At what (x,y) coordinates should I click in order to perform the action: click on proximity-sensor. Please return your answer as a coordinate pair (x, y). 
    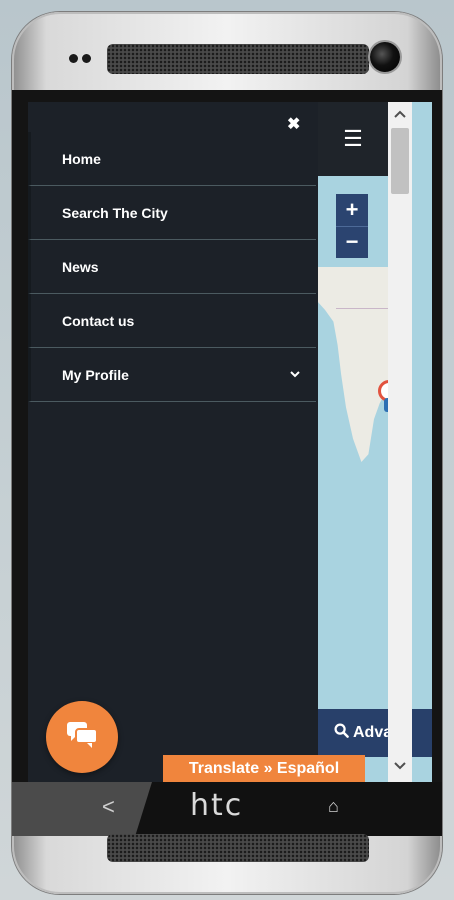
    Looking at the image, I should click on (73, 58).